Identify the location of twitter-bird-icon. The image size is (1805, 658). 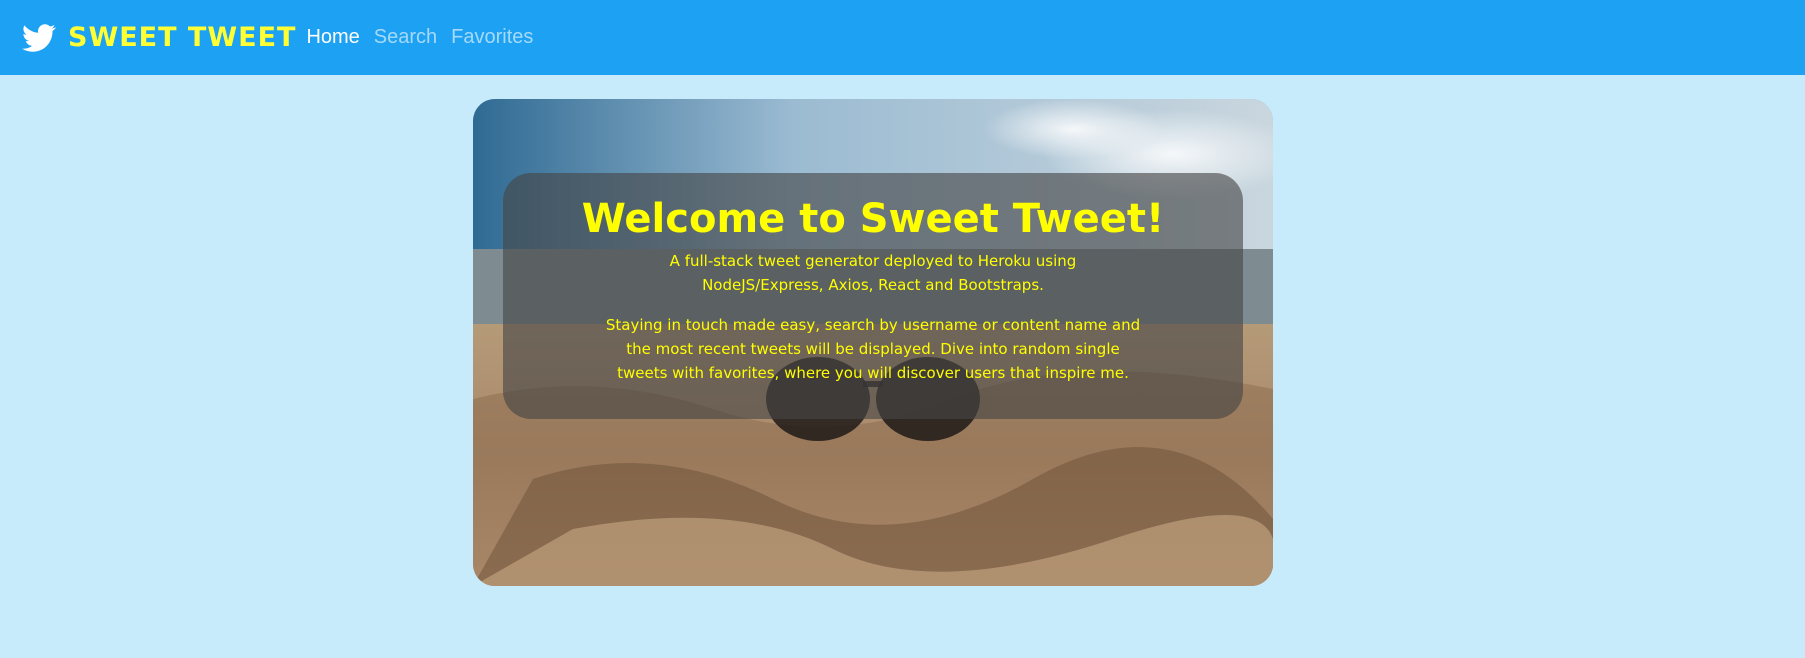
(39, 37).